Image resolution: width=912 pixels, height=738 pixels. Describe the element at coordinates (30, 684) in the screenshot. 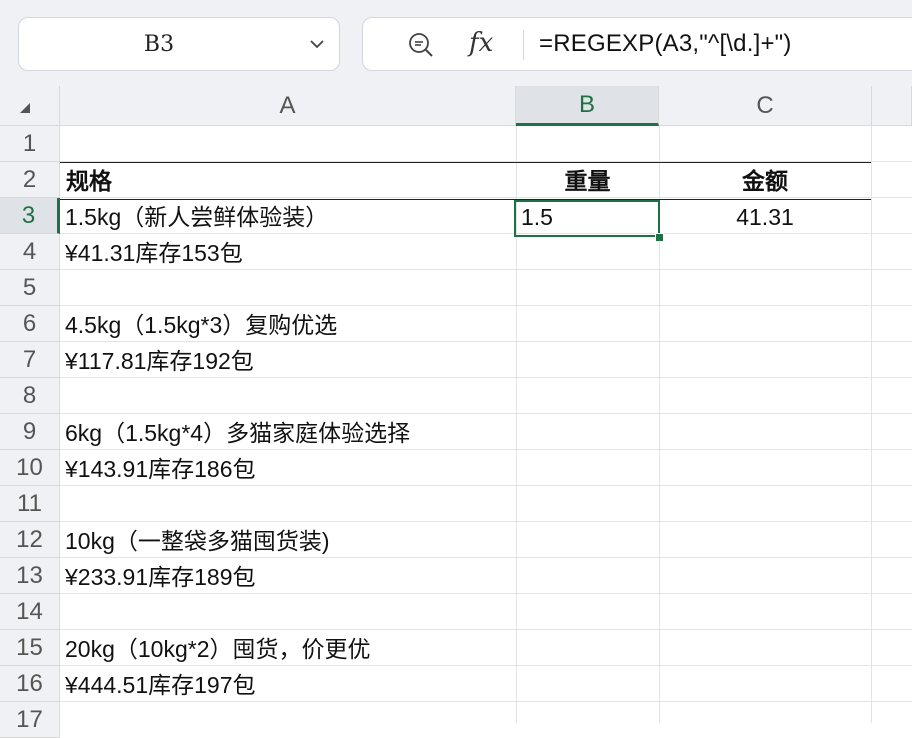

I see `row-header-16: 16` at that location.